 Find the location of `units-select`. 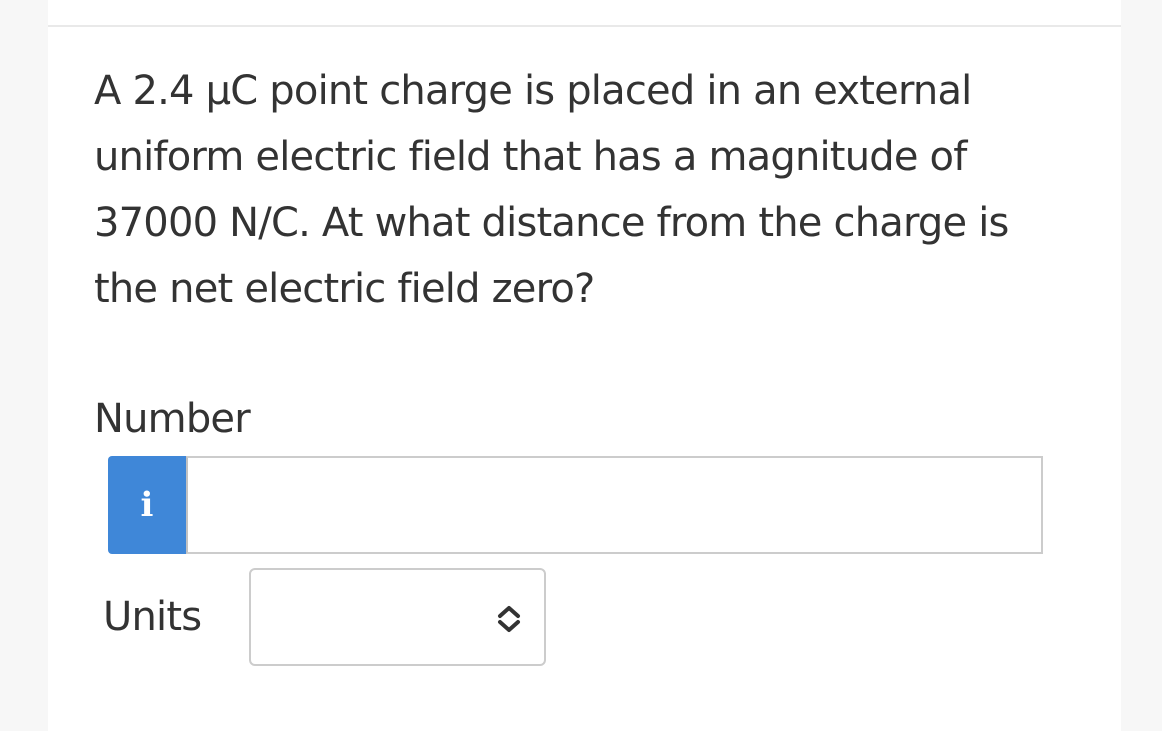

units-select is located at coordinates (397, 617).